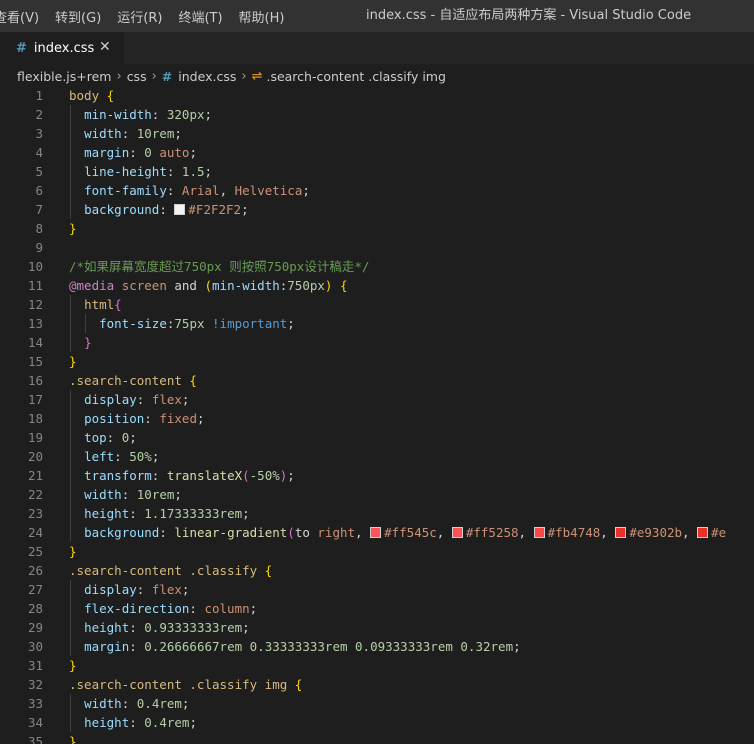 The image size is (754, 744). Describe the element at coordinates (377, 684) in the screenshot. I see `code-line: 32 .search-content .classify img {` at that location.